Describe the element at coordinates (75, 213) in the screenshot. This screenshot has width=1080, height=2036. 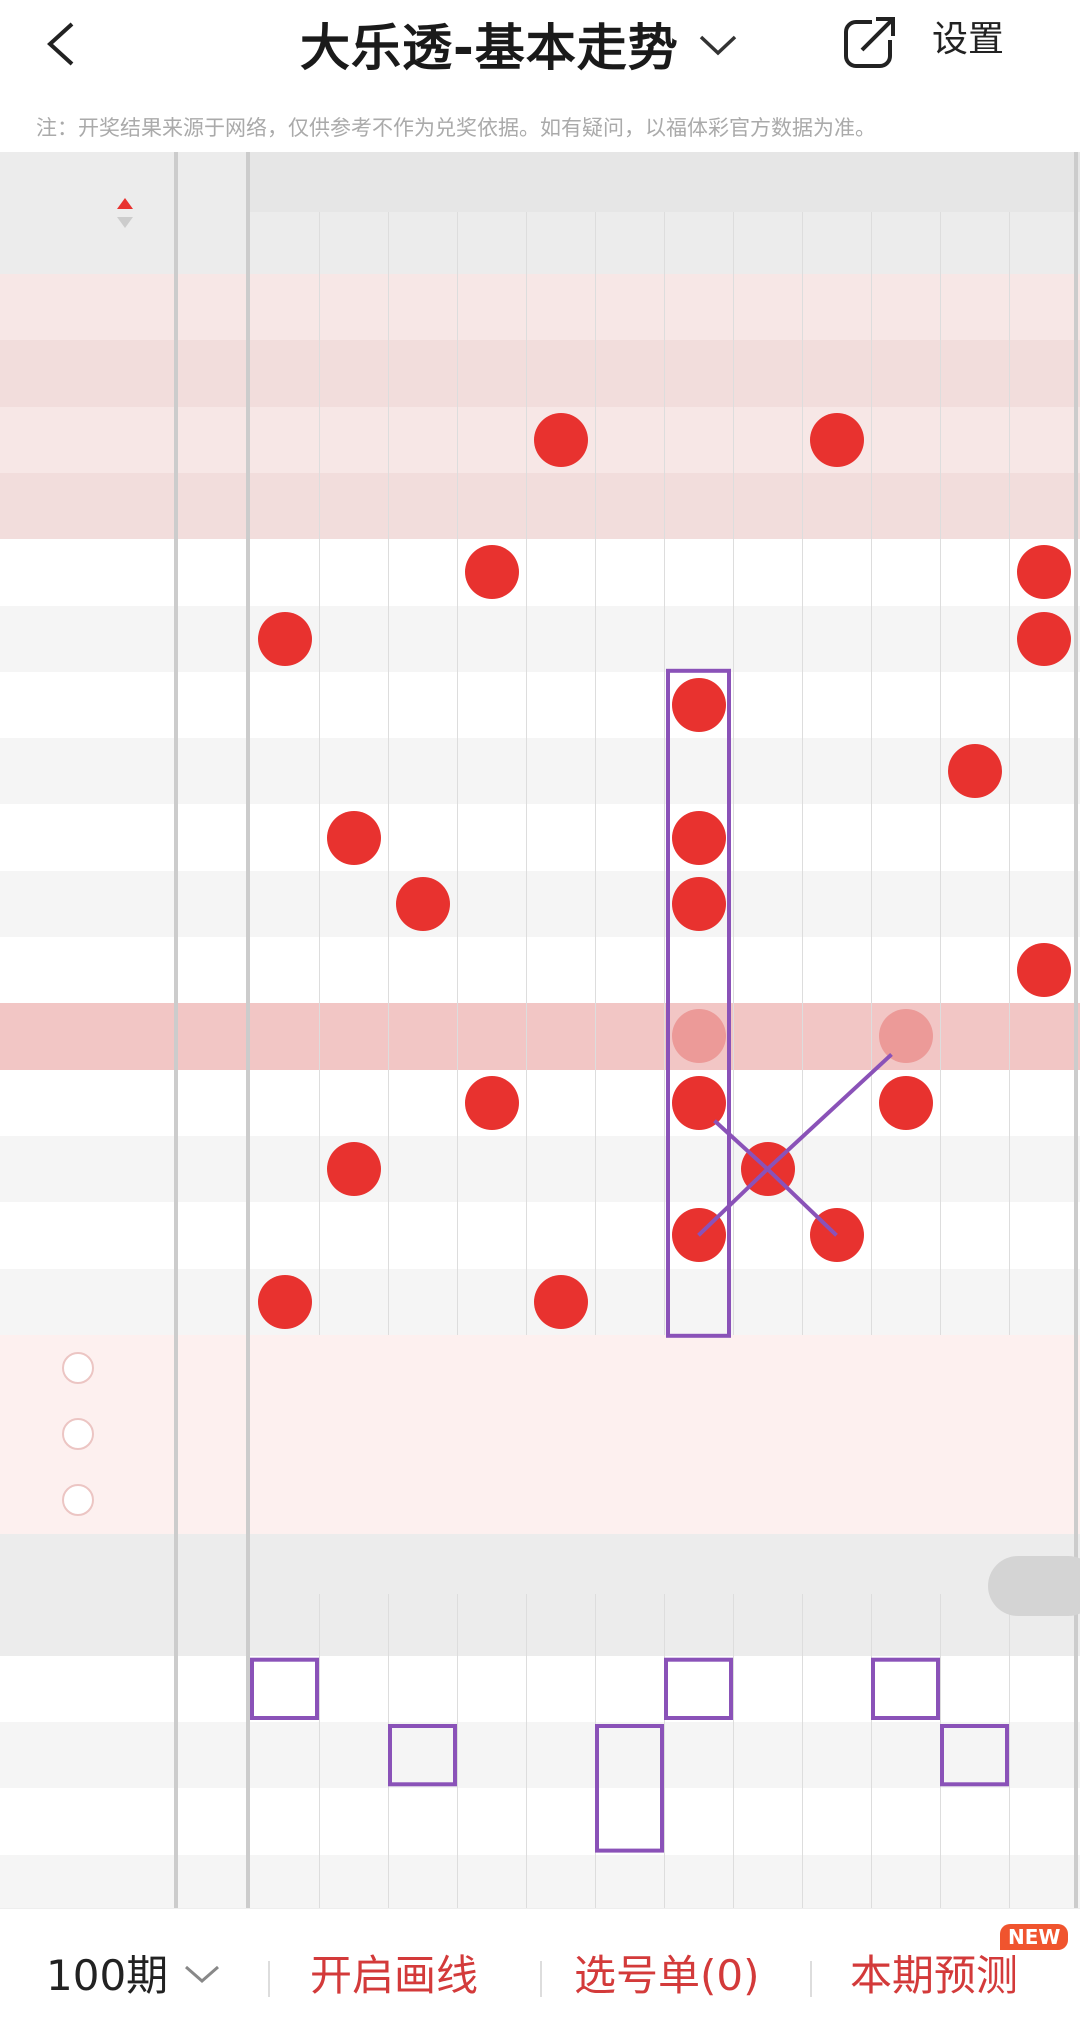
I see `period-header` at that location.